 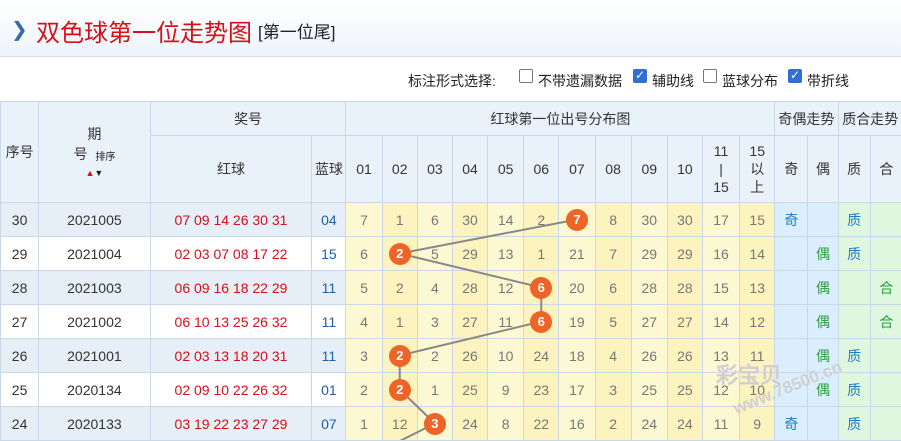 What do you see at coordinates (526, 76) in the screenshot?
I see `option-checkbox-no-omission` at bounding box center [526, 76].